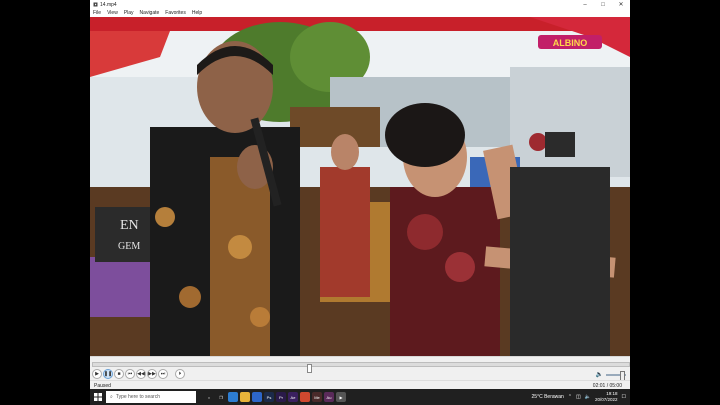  I want to click on edge-icon, so click(233, 397).